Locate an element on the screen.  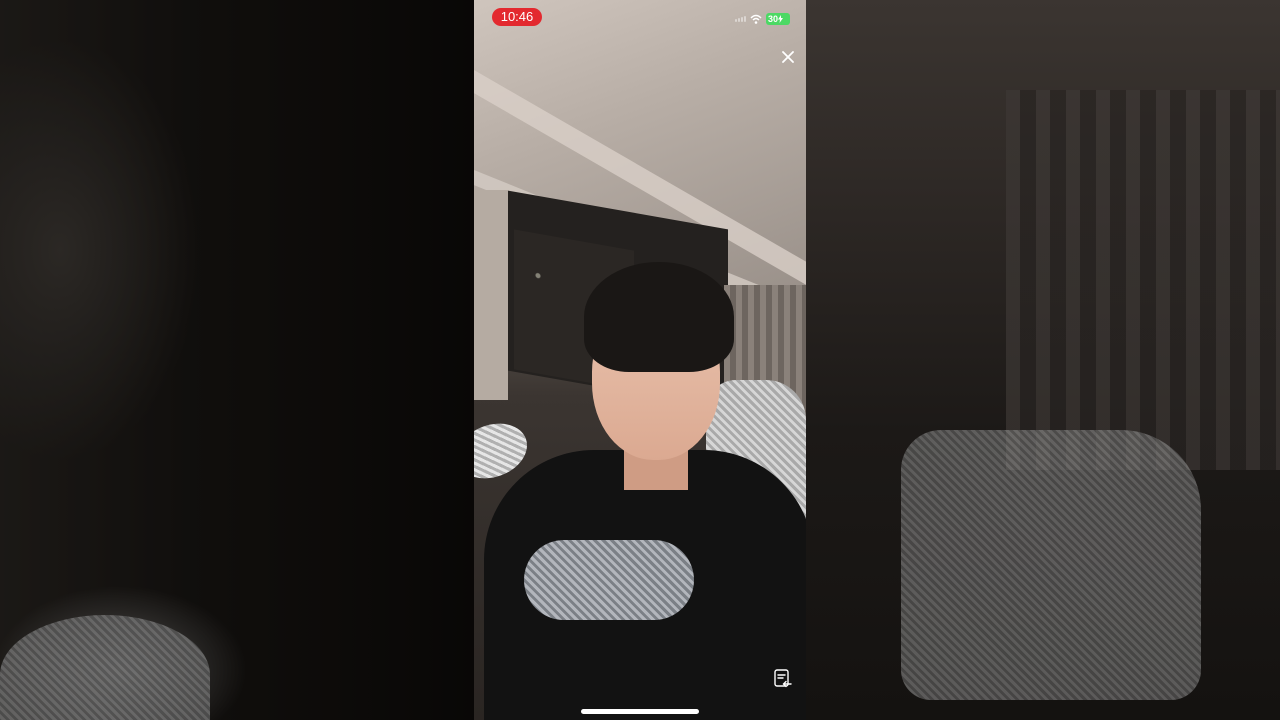
battery-level: 30 is located at coordinates (773, 19).